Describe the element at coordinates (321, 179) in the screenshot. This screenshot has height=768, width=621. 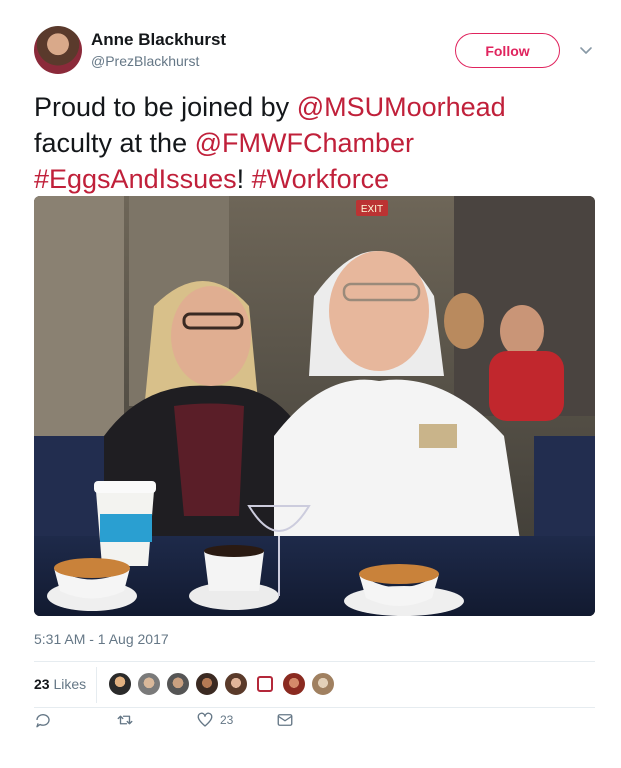
I see `hashtag-workforce: #Workforce` at that location.